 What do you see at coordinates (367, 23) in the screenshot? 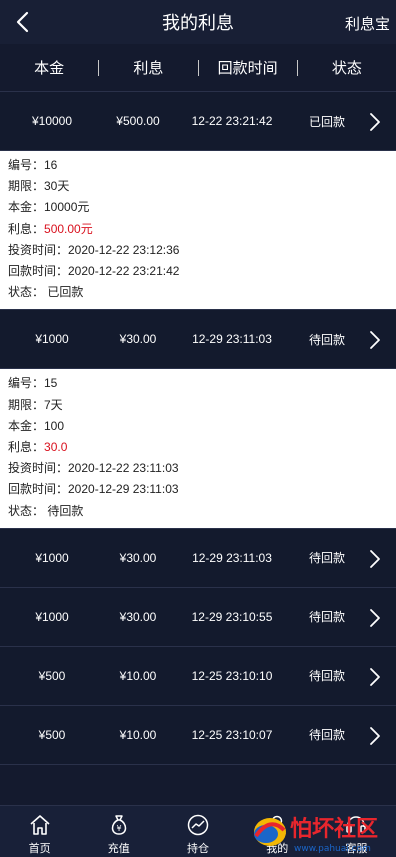
I see `interest-treasure-link: 利息宝` at bounding box center [367, 23].